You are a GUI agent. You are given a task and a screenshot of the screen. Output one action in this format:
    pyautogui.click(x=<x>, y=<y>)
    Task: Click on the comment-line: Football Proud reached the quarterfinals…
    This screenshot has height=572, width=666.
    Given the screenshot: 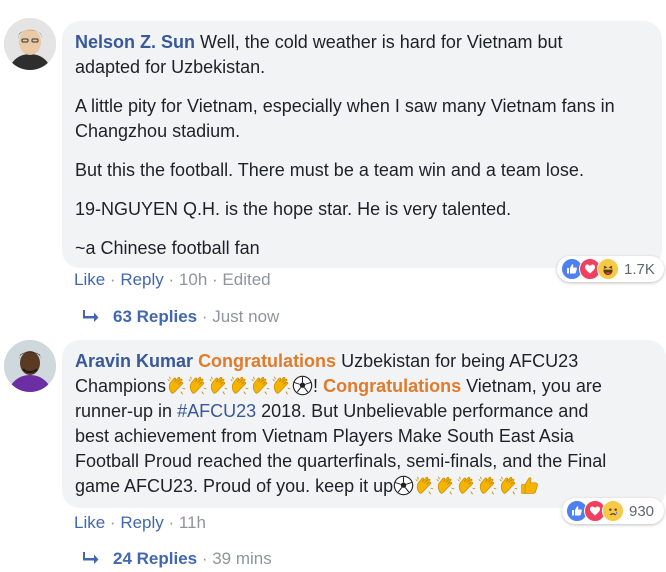 What is the action you would take?
    pyautogui.click(x=341, y=461)
    